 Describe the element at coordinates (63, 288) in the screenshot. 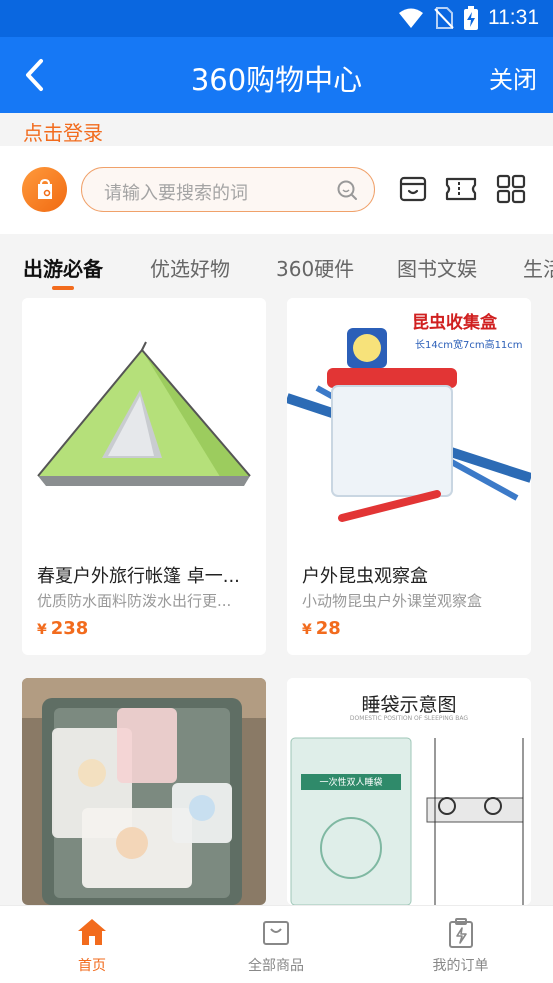

I see `tab-indicator` at that location.